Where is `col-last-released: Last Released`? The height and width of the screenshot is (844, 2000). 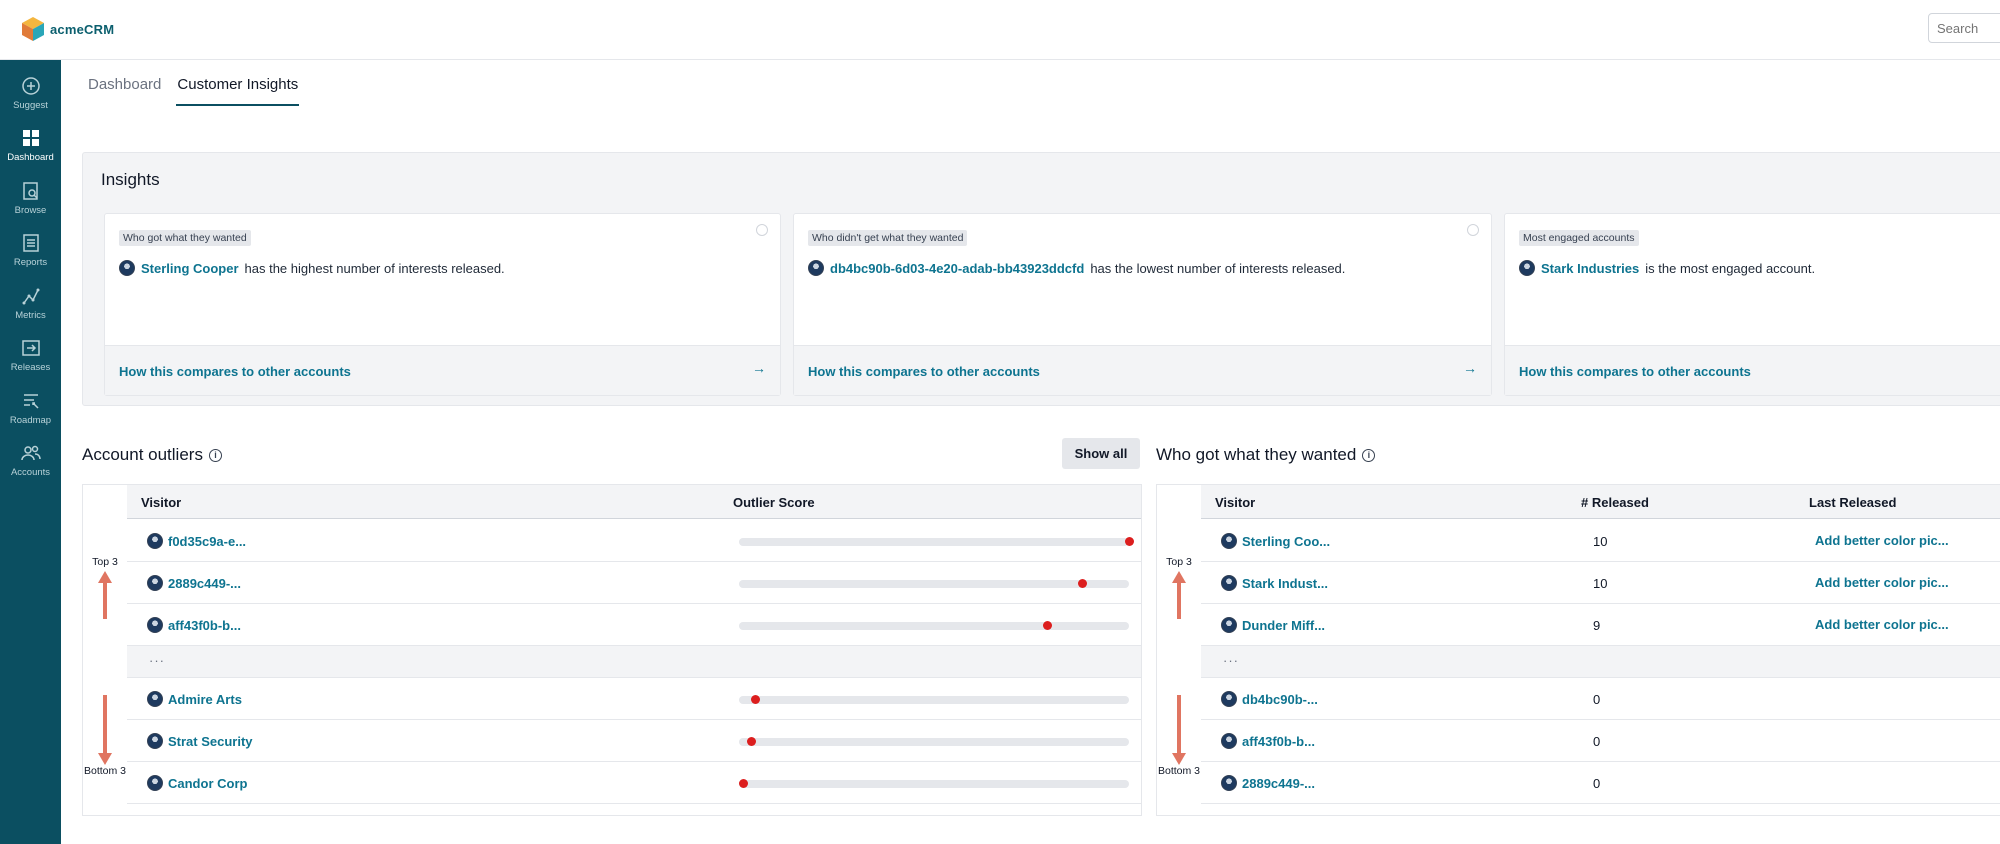 col-last-released: Last Released is located at coordinates (1852, 502).